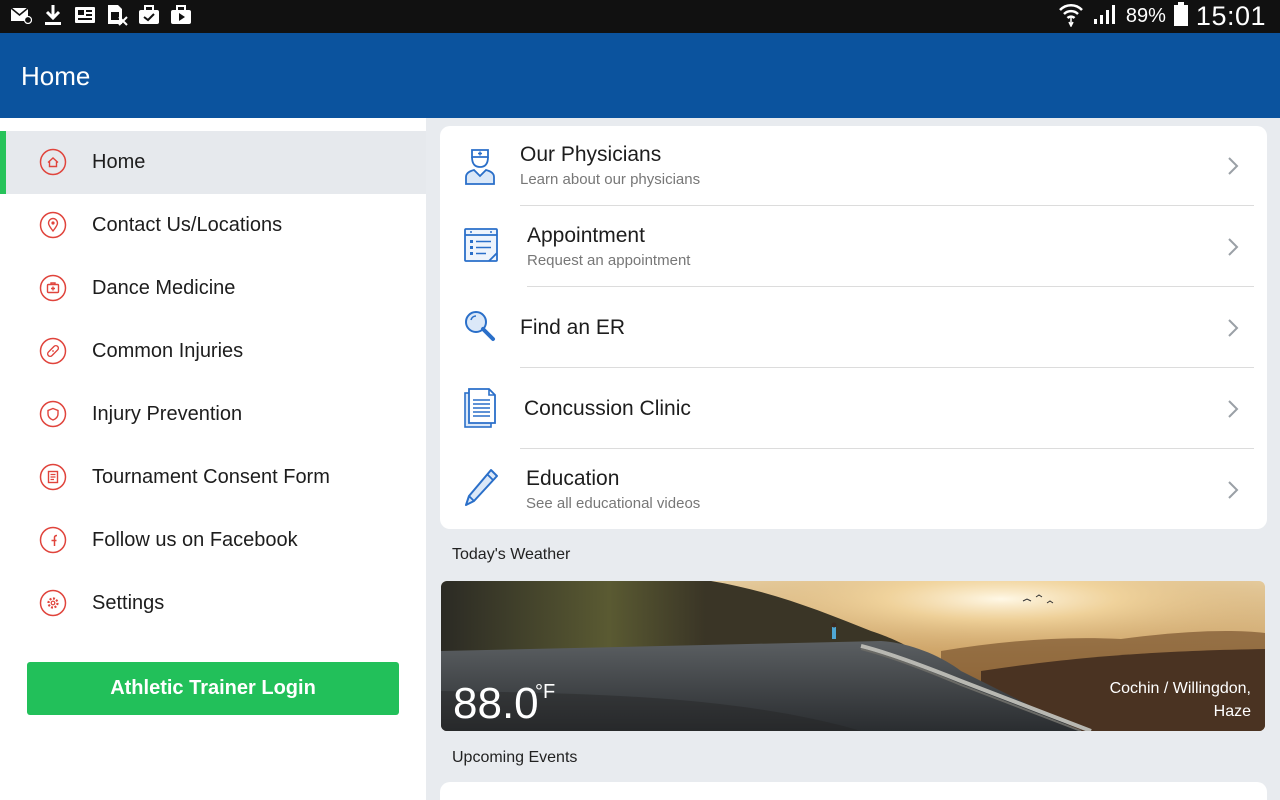 This screenshot has height=800, width=1280. I want to click on home-icon, so click(53, 162).